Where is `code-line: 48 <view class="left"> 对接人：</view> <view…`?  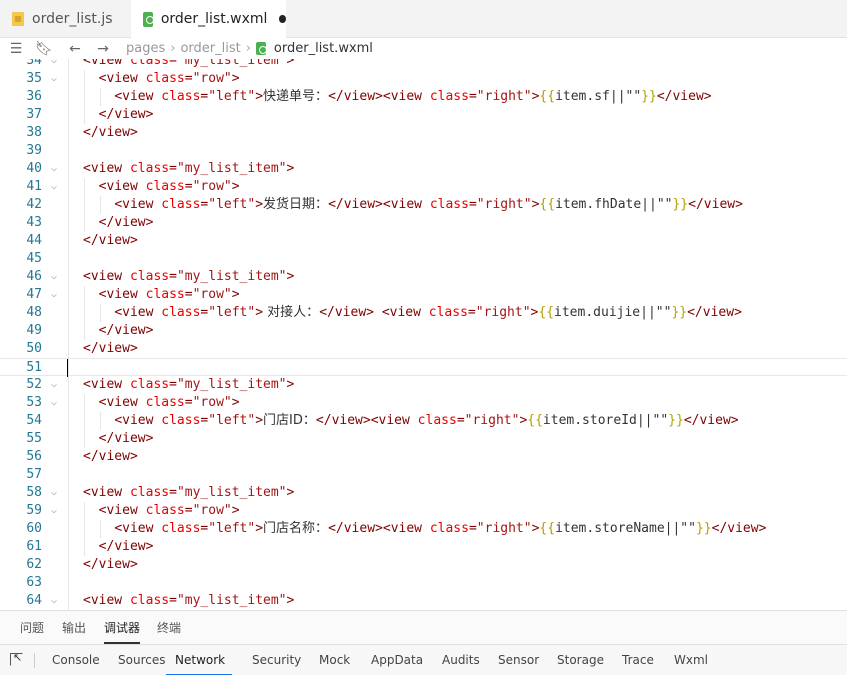 code-line: 48 <view class="left"> 对接人：</view> <view… is located at coordinates (423, 313).